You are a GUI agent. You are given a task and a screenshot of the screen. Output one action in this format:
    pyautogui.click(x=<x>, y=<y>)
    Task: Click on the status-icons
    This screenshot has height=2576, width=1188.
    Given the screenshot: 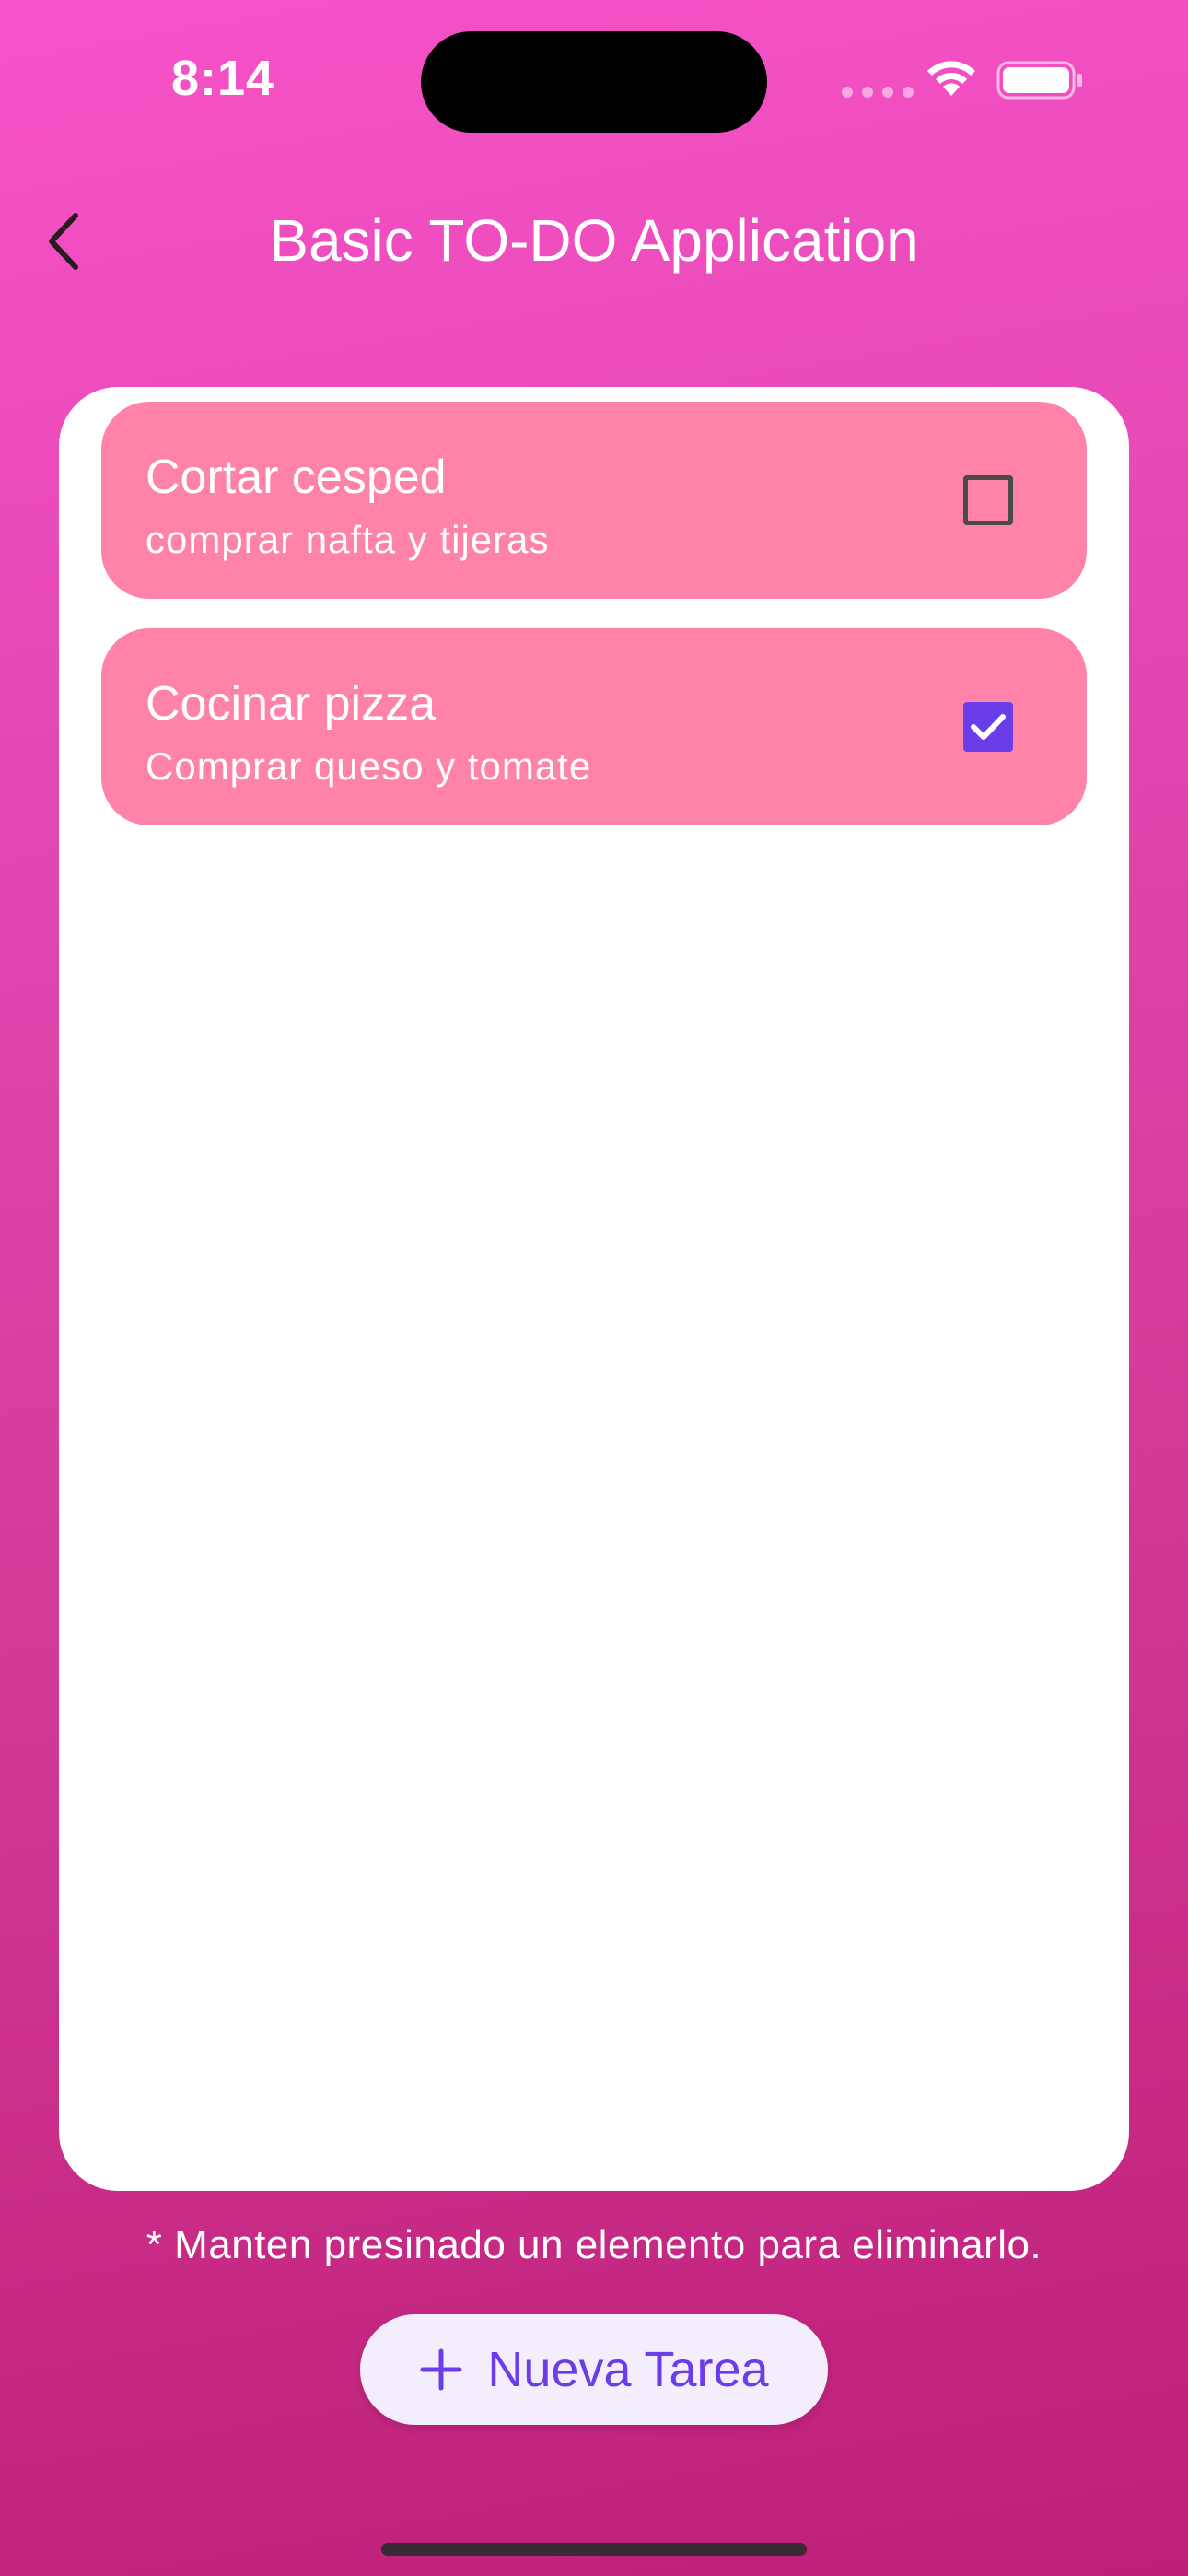 What is the action you would take?
    pyautogui.click(x=966, y=80)
    